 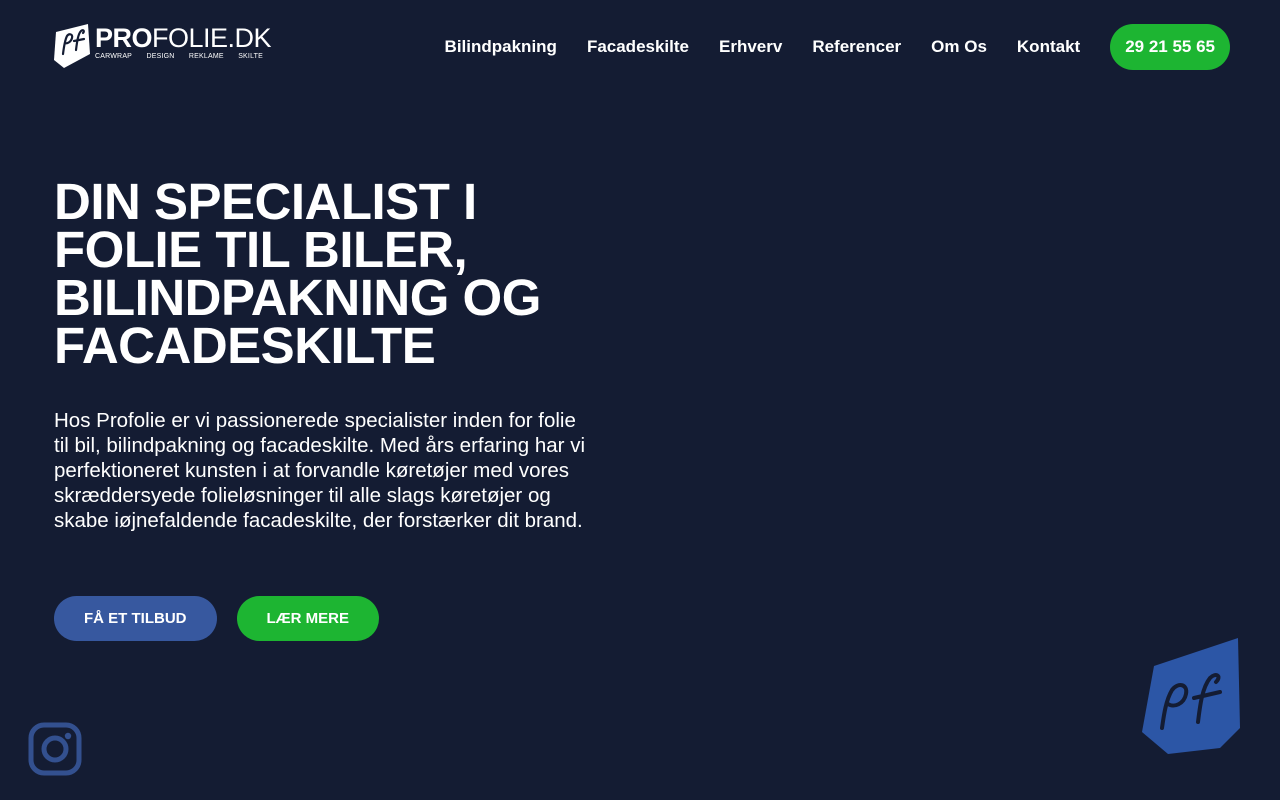 I want to click on nav-item-kontakt: Kontakt, so click(x=1048, y=47).